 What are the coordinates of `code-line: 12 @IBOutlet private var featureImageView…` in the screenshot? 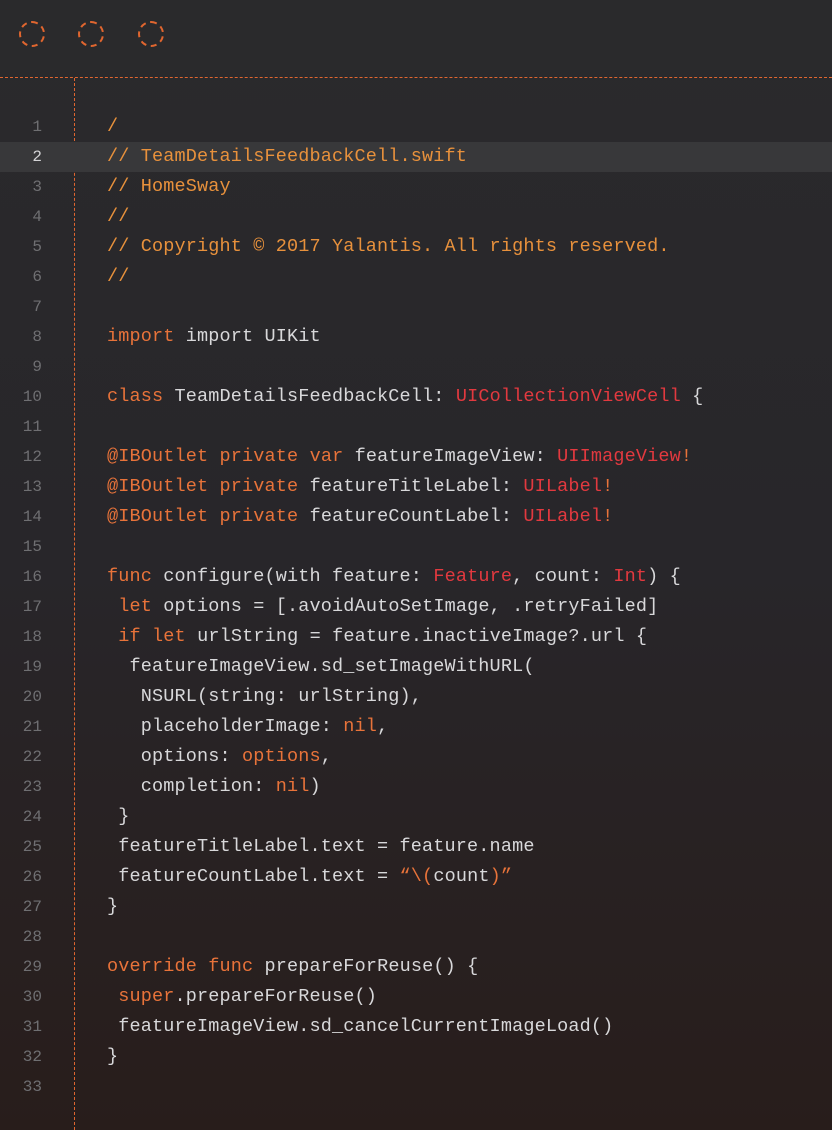 It's located at (416, 457).